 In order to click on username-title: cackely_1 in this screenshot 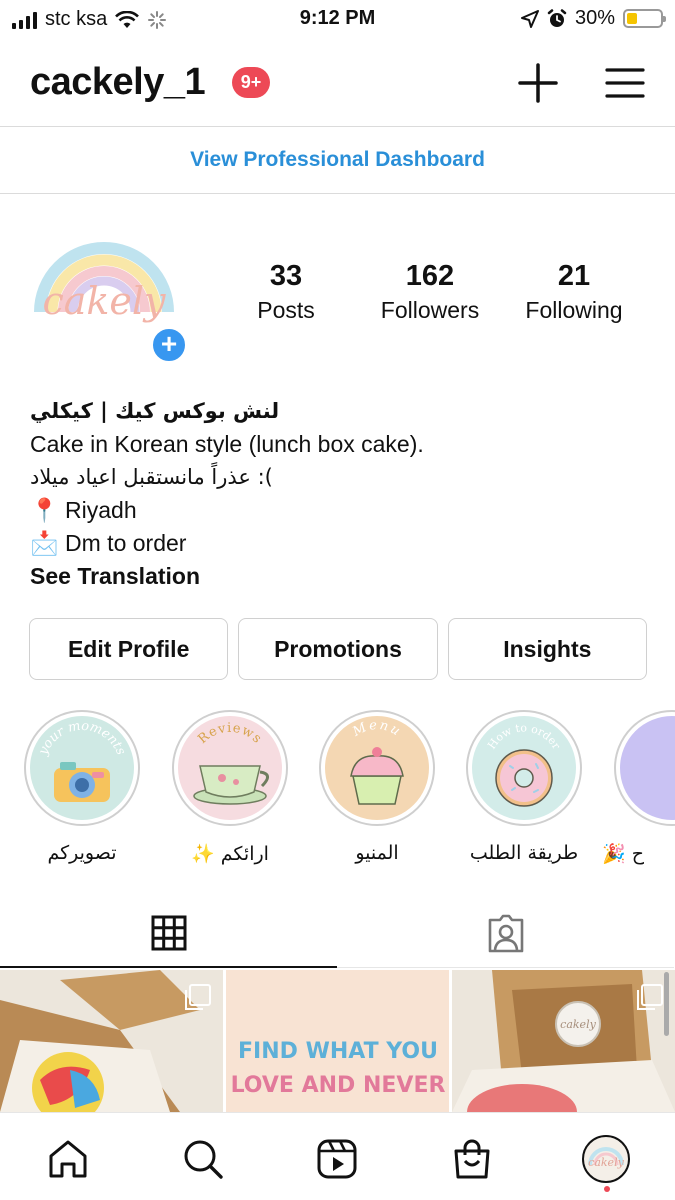, I will do `click(118, 82)`.